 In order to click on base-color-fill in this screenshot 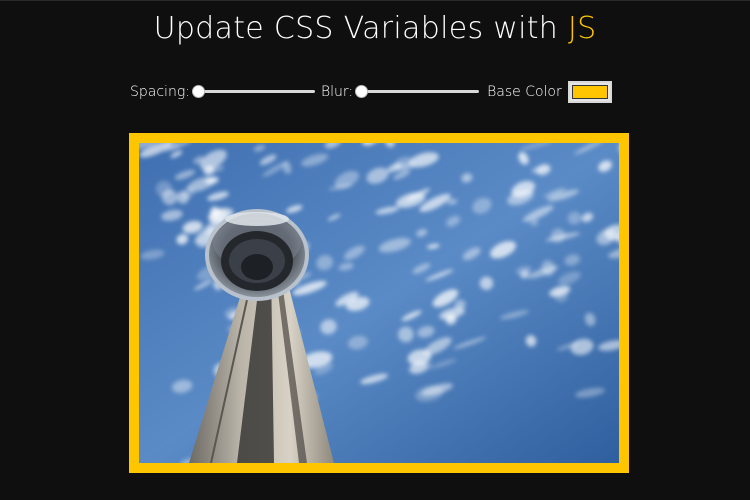, I will do `click(589, 92)`.